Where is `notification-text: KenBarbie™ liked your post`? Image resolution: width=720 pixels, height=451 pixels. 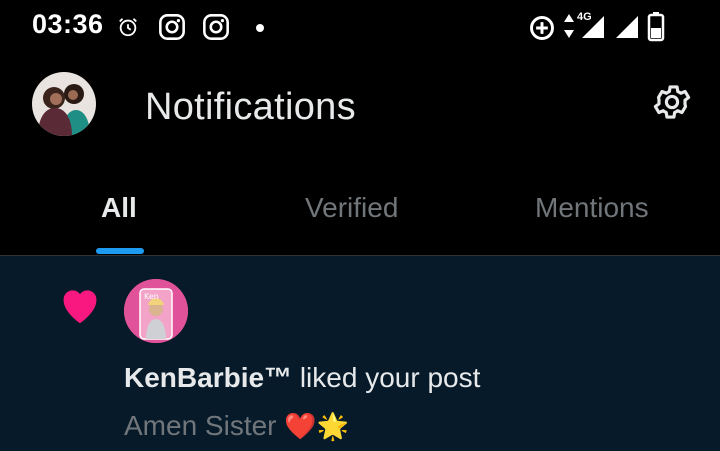 notification-text: KenBarbie™ liked your post is located at coordinates (302, 378).